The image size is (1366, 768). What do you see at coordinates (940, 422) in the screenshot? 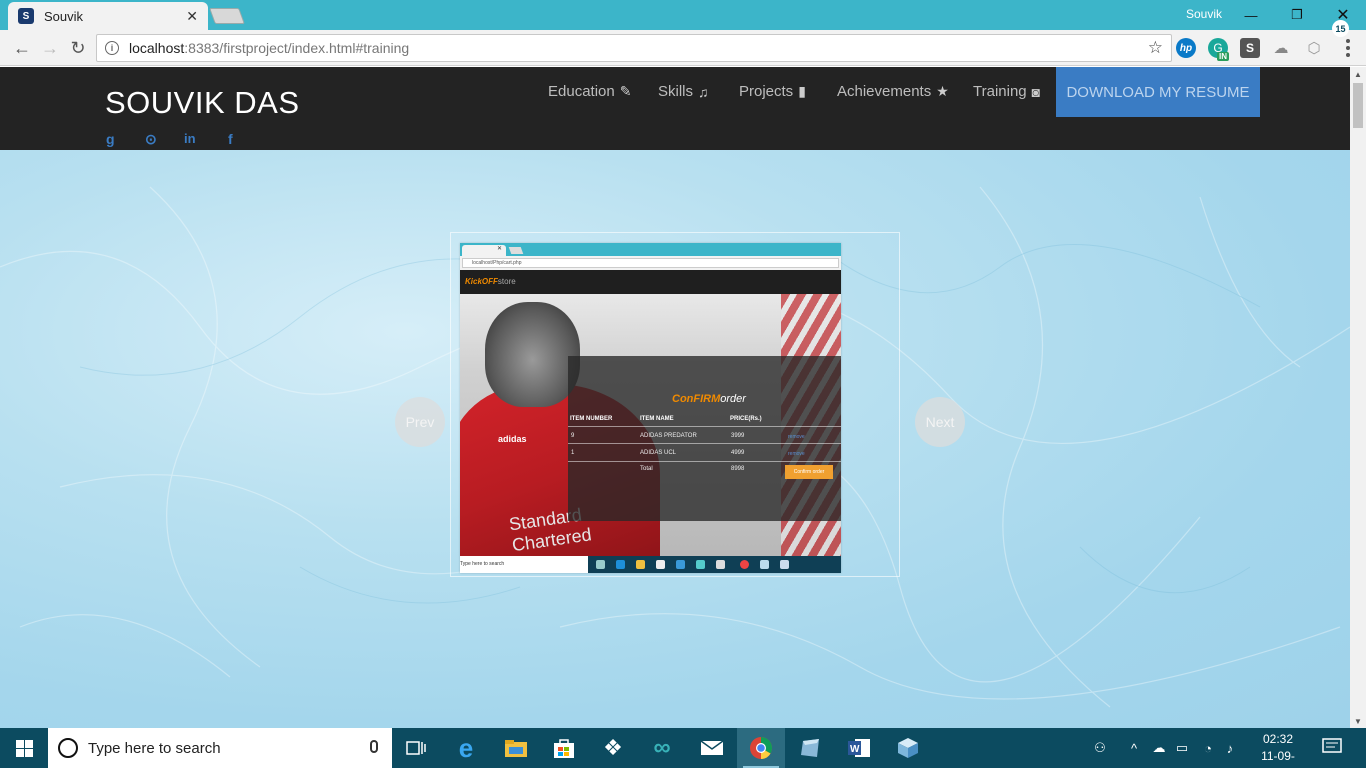
I see `carousel-next-button: Next` at bounding box center [940, 422].